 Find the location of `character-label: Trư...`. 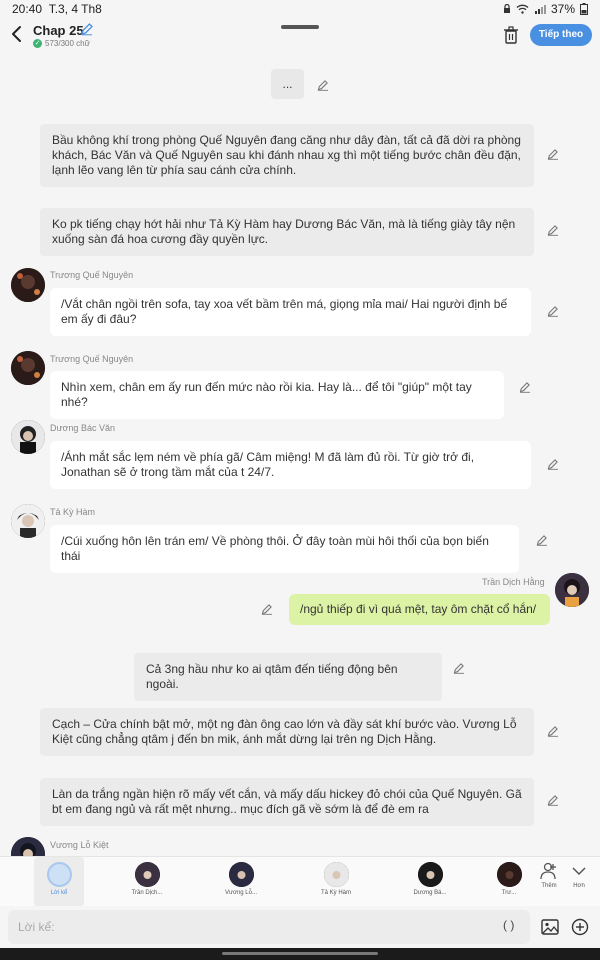

character-label: Trư... is located at coordinates (509, 893).